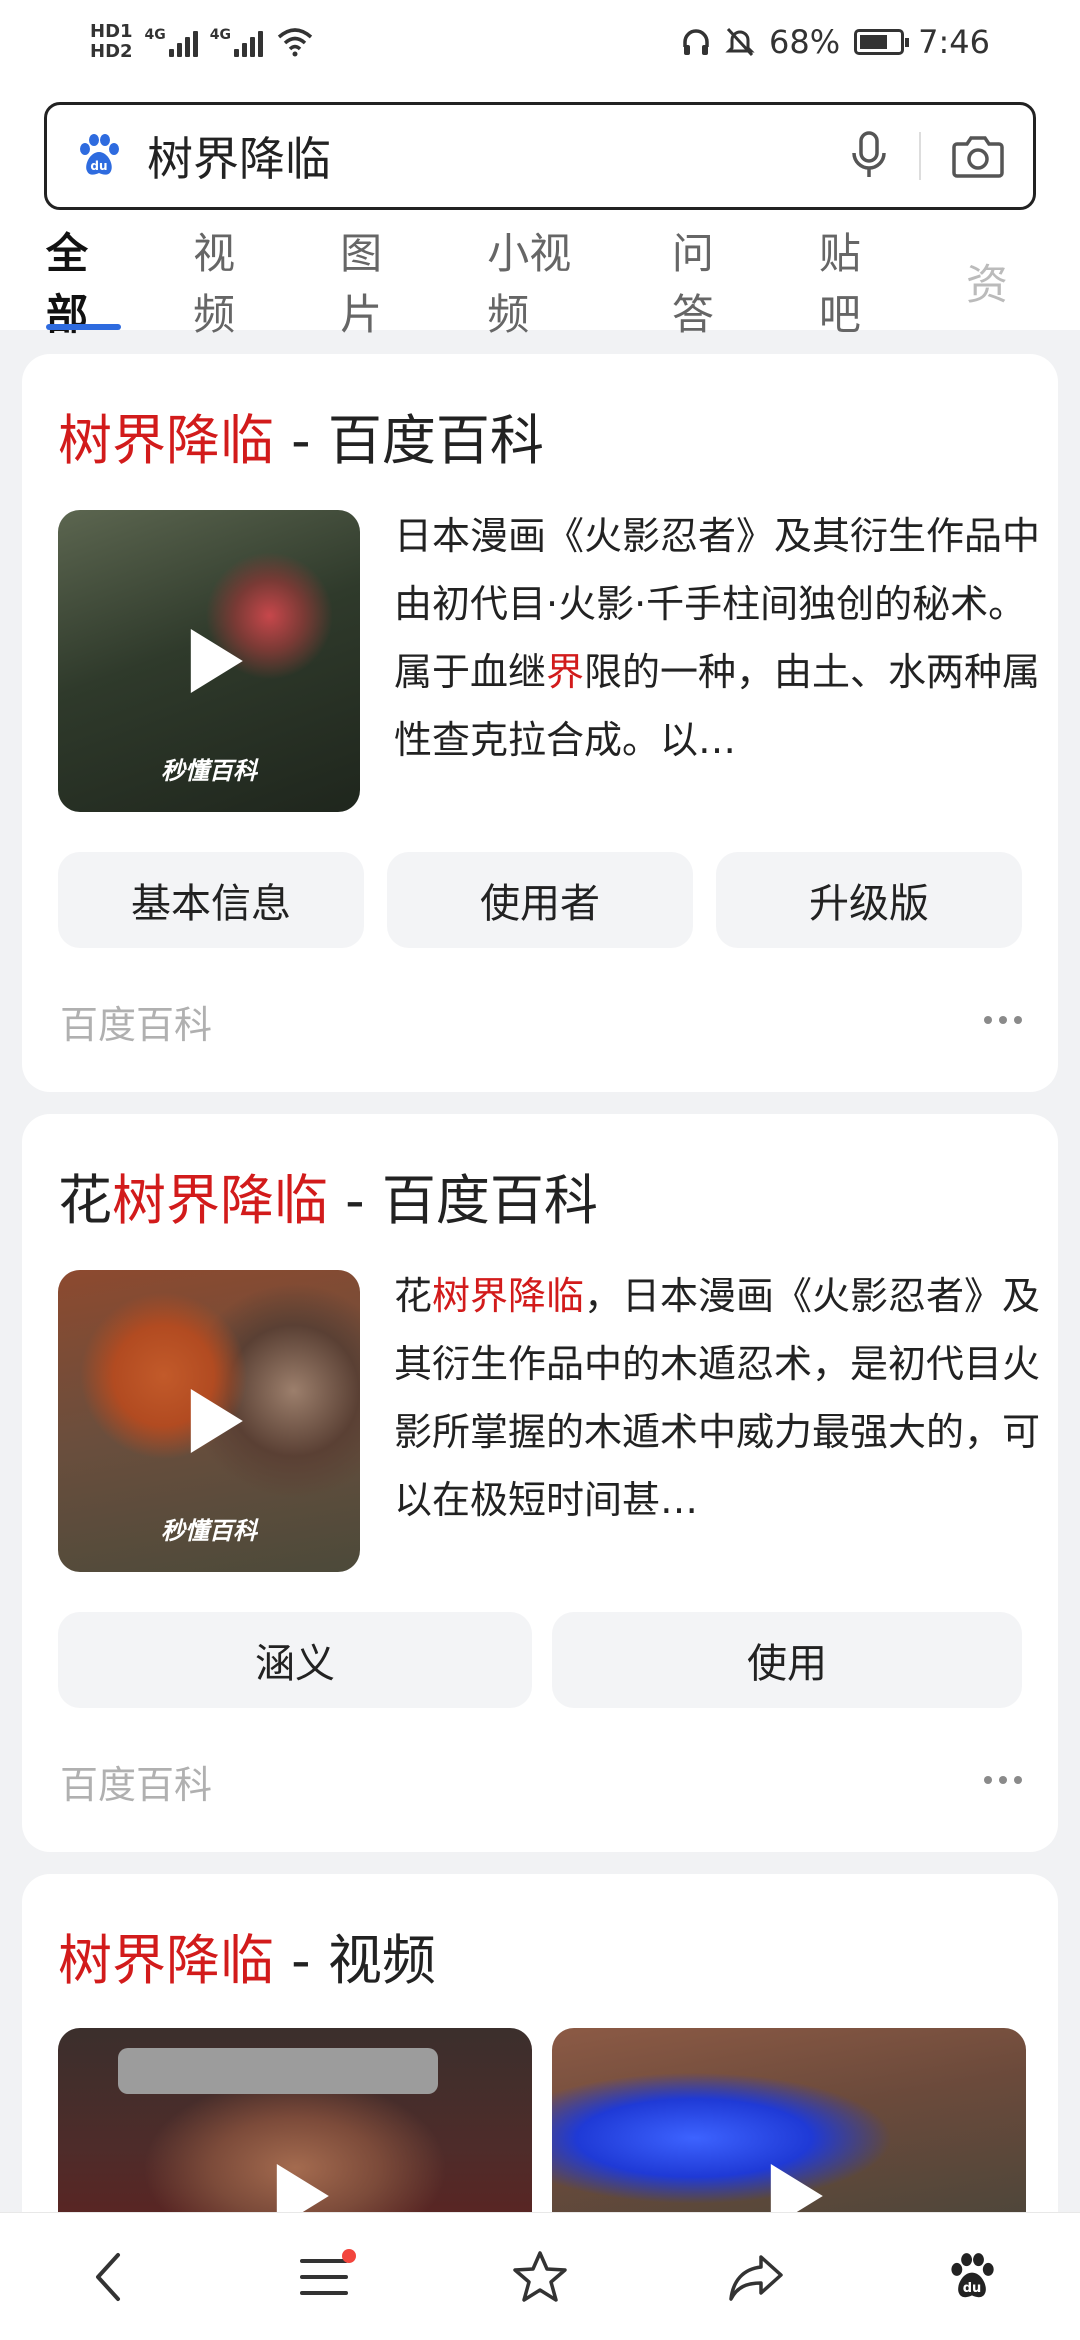 Image resolution: width=1080 pixels, height=2340 pixels. I want to click on signal-icon-2: 4G, so click(236, 42).